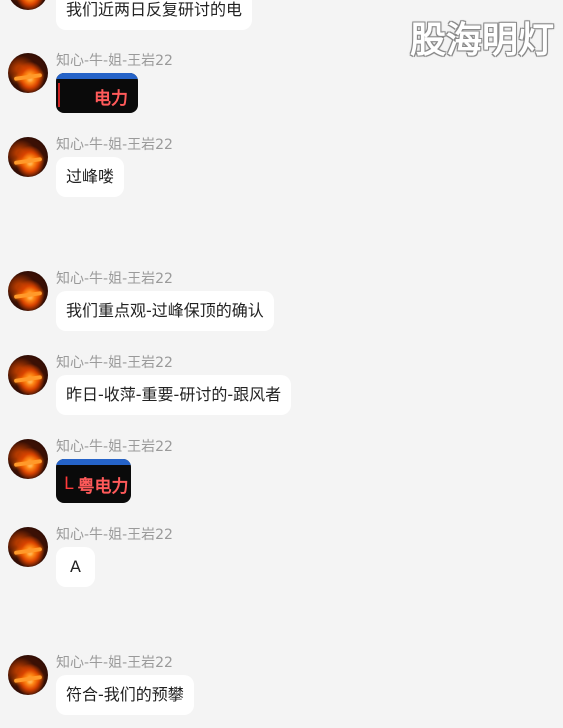 This screenshot has width=563, height=728. Describe the element at coordinates (154, 15) in the screenshot. I see `message-bubble: 我们近两日反复研讨的电` at that location.